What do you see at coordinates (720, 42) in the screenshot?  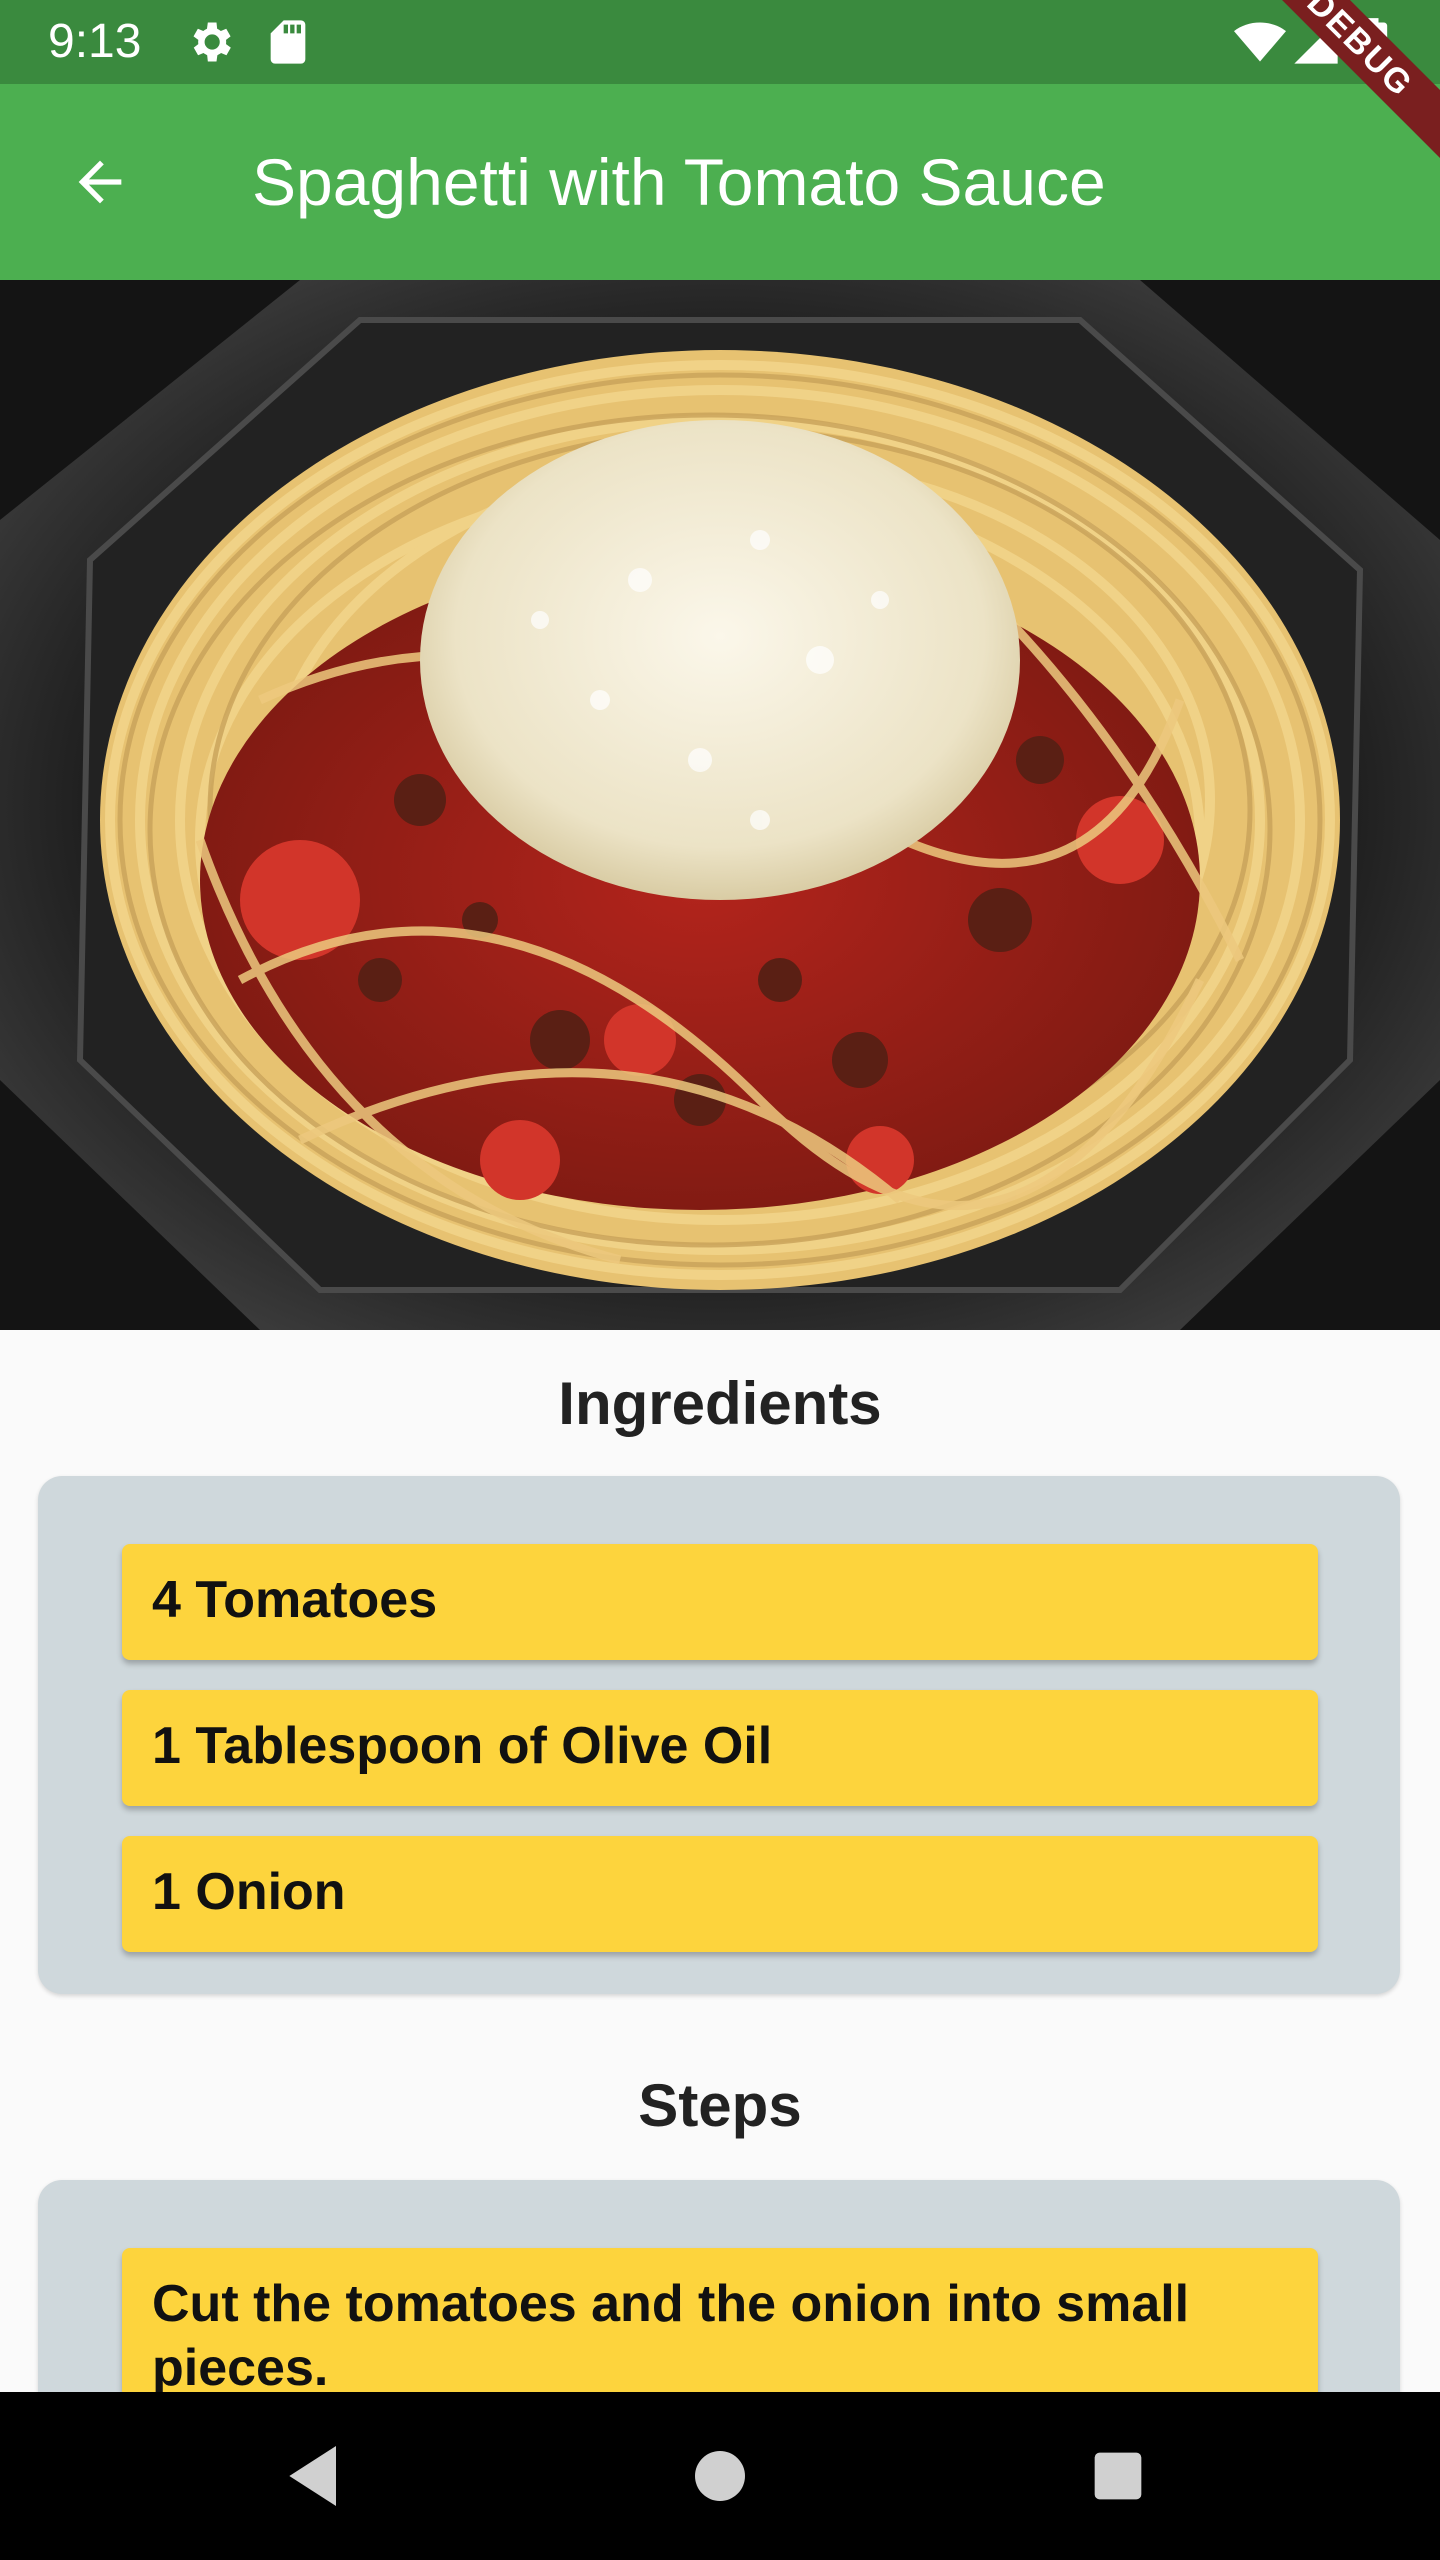 I see `status-bar: 9:13` at bounding box center [720, 42].